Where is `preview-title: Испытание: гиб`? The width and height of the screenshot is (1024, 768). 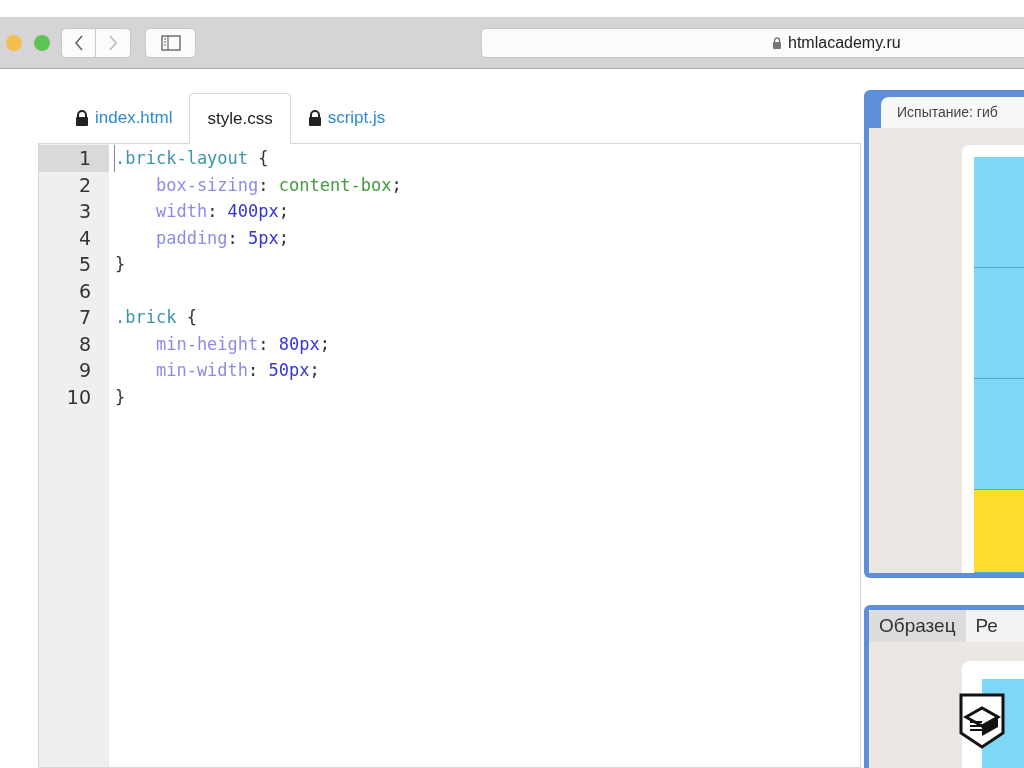
preview-title: Испытание: гиб is located at coordinates (947, 112).